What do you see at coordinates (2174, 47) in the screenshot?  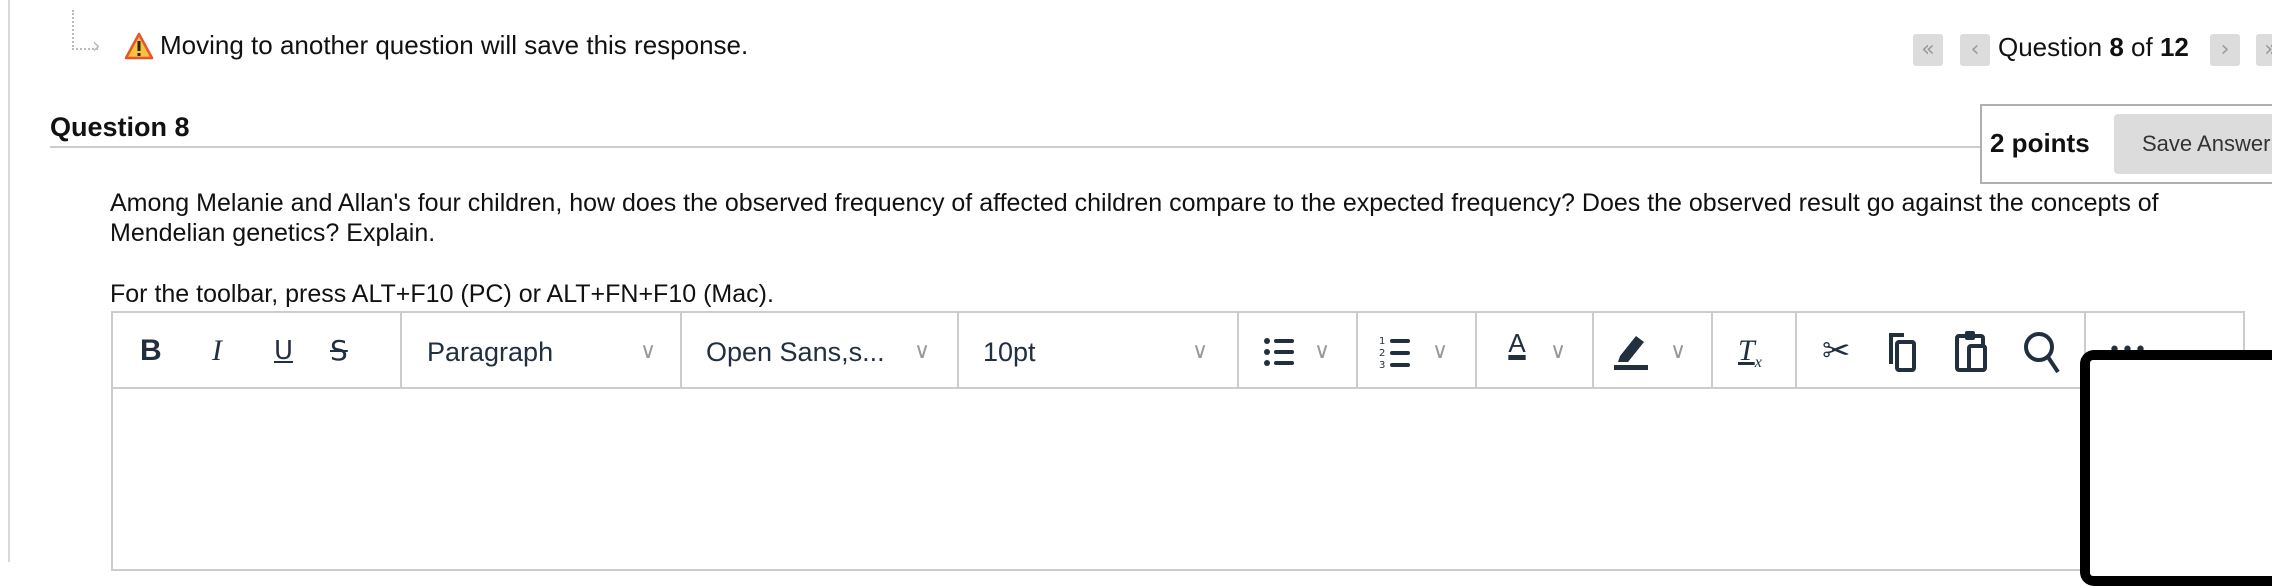 I see `counter-total: 12` at bounding box center [2174, 47].